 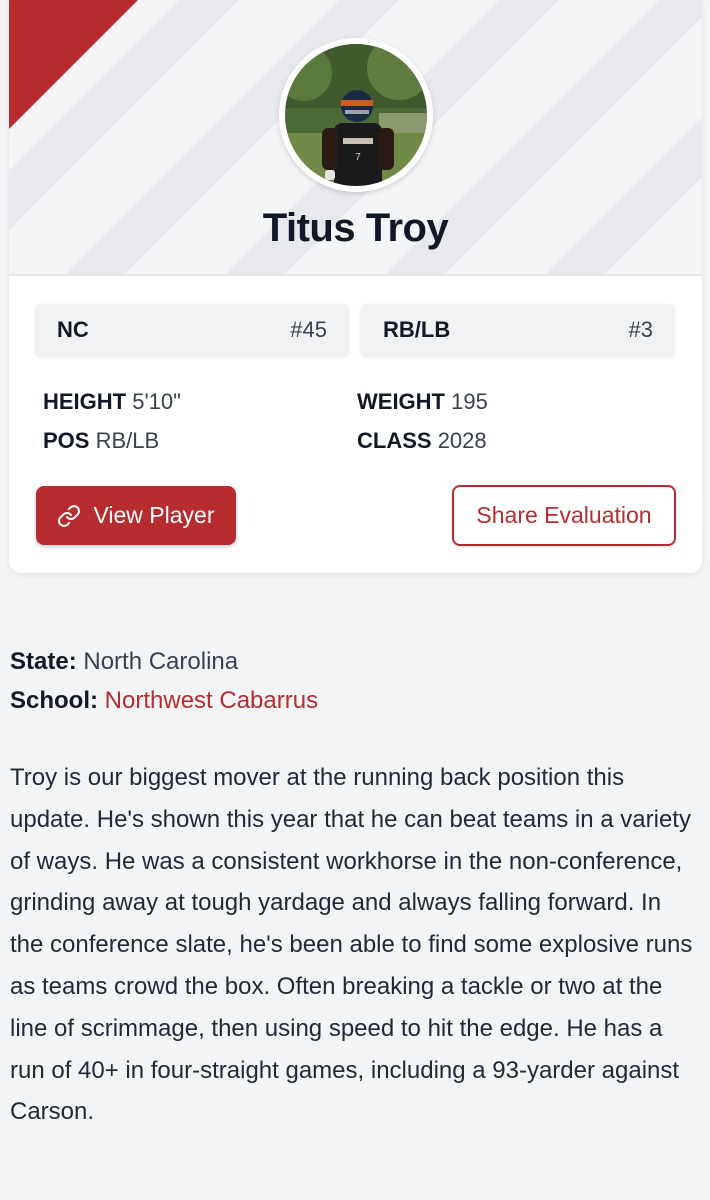 I want to click on stat-class: CLASS 2028, so click(x=422, y=441).